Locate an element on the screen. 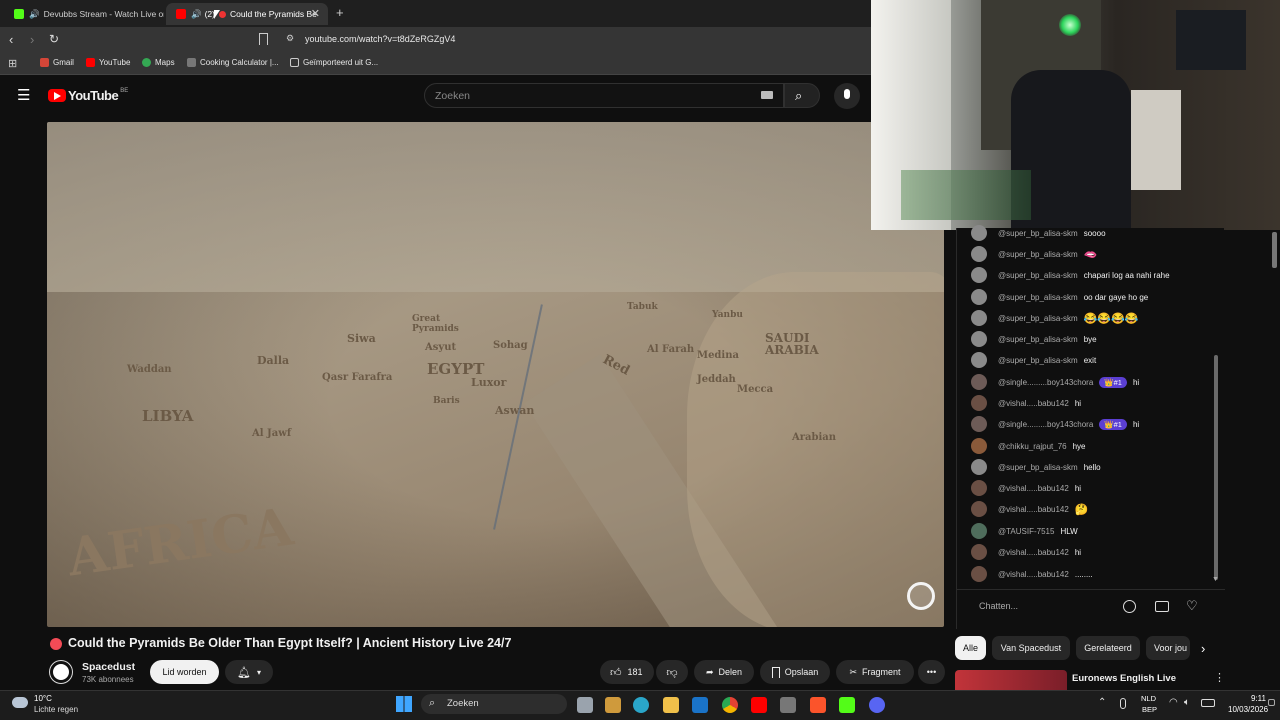 Image resolution: width=1280 pixels, height=720 pixels. clip-button: ✂ Fragment is located at coordinates (875, 672).